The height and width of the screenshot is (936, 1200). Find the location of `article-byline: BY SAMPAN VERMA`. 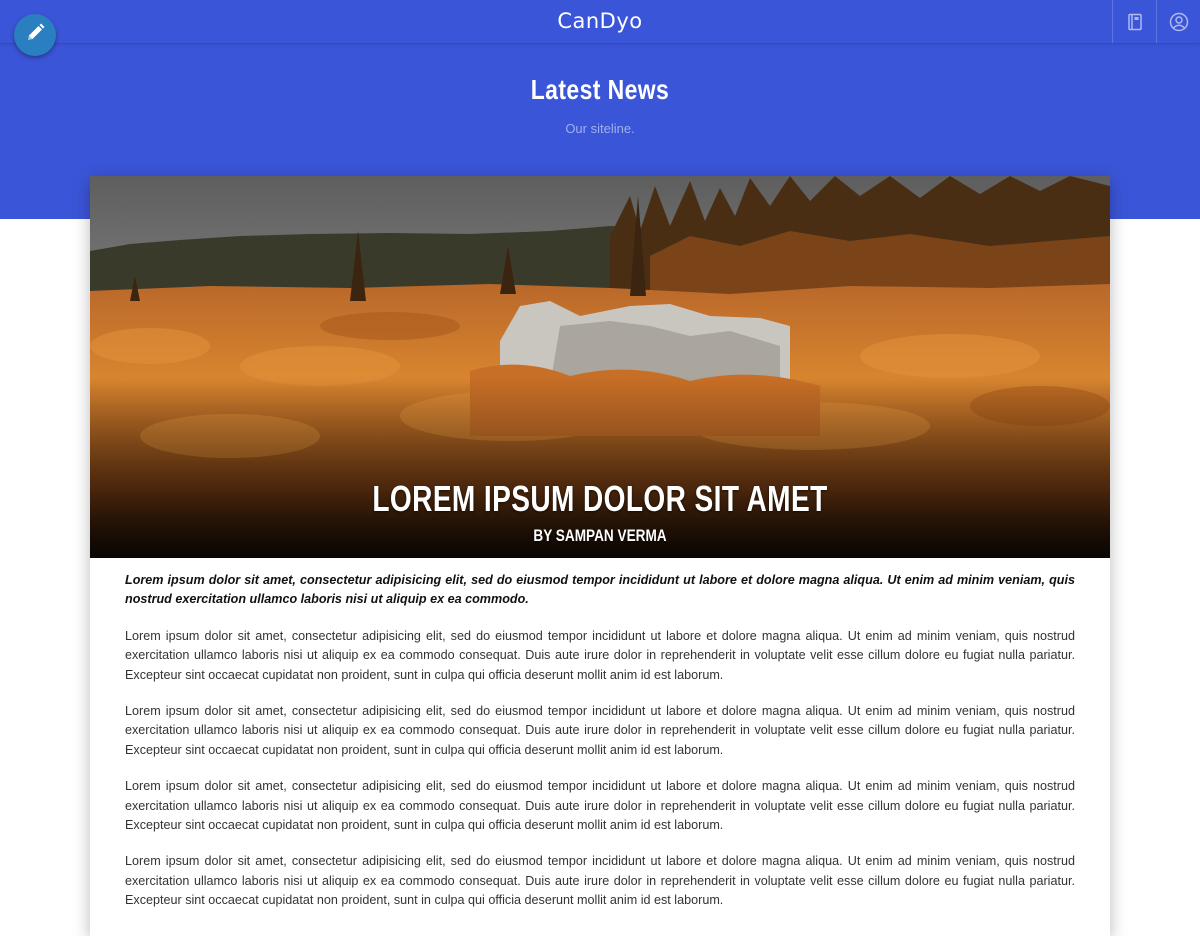

article-byline: BY SAMPAN VERMA is located at coordinates (600, 535).